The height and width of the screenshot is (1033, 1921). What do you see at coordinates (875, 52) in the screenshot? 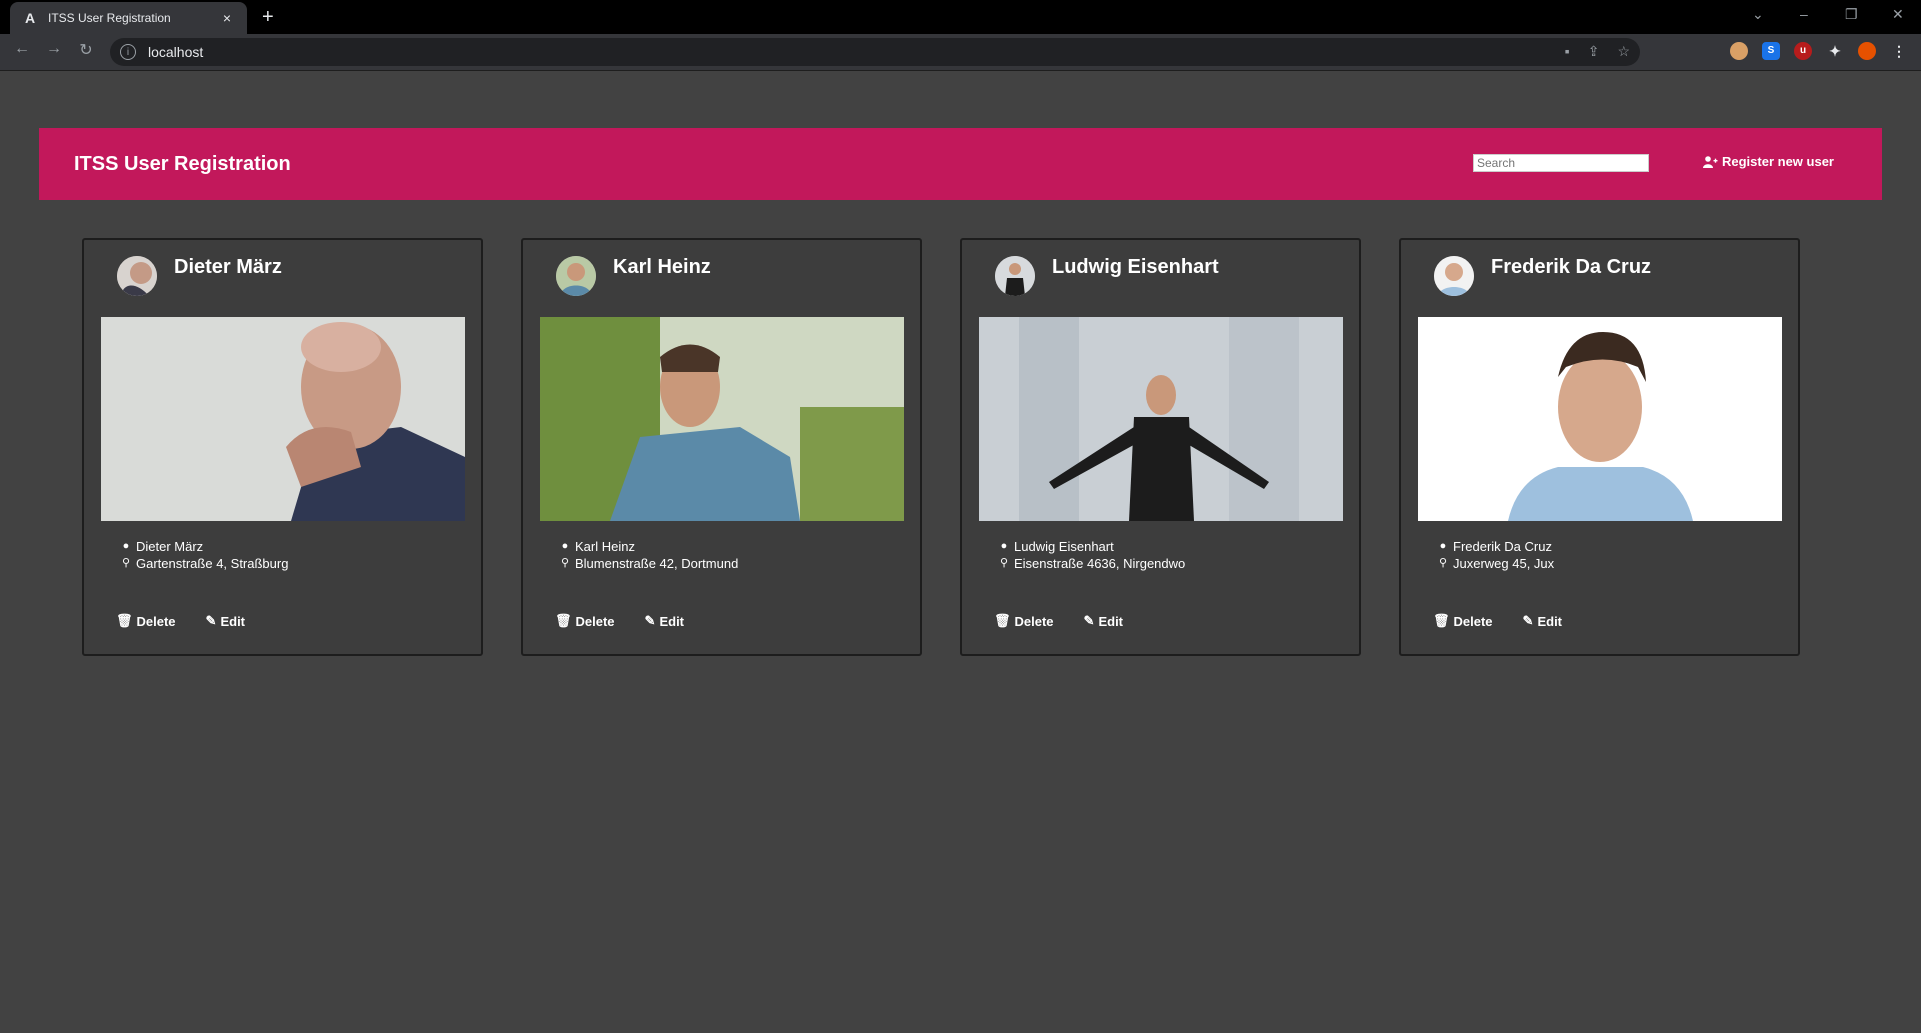
I see `address-bar: i localhost ▪ ⇪ ☆` at bounding box center [875, 52].